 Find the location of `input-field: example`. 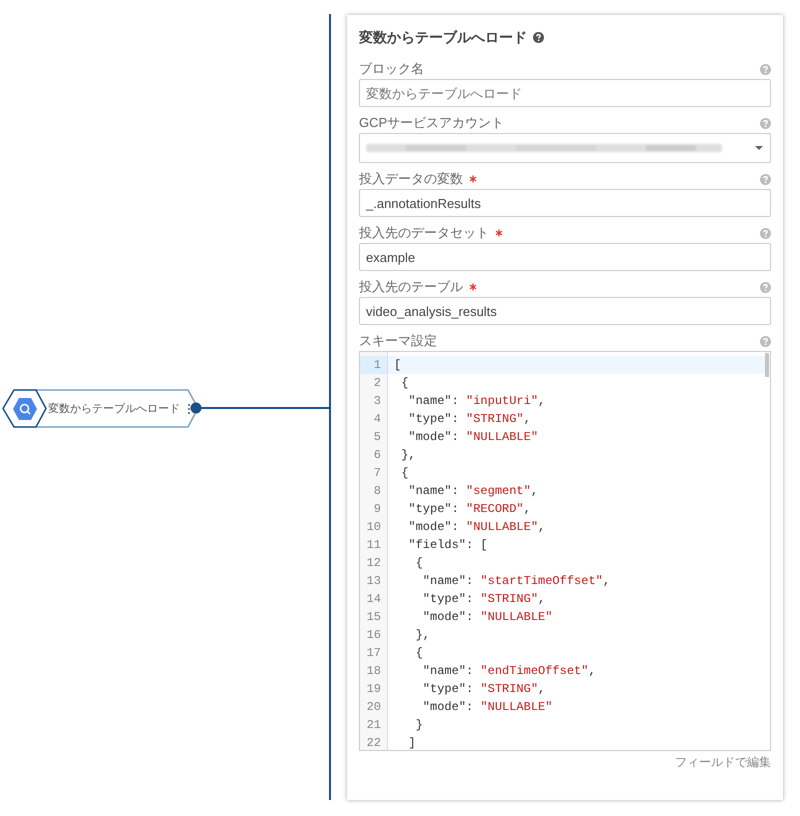

input-field: example is located at coordinates (565, 257).